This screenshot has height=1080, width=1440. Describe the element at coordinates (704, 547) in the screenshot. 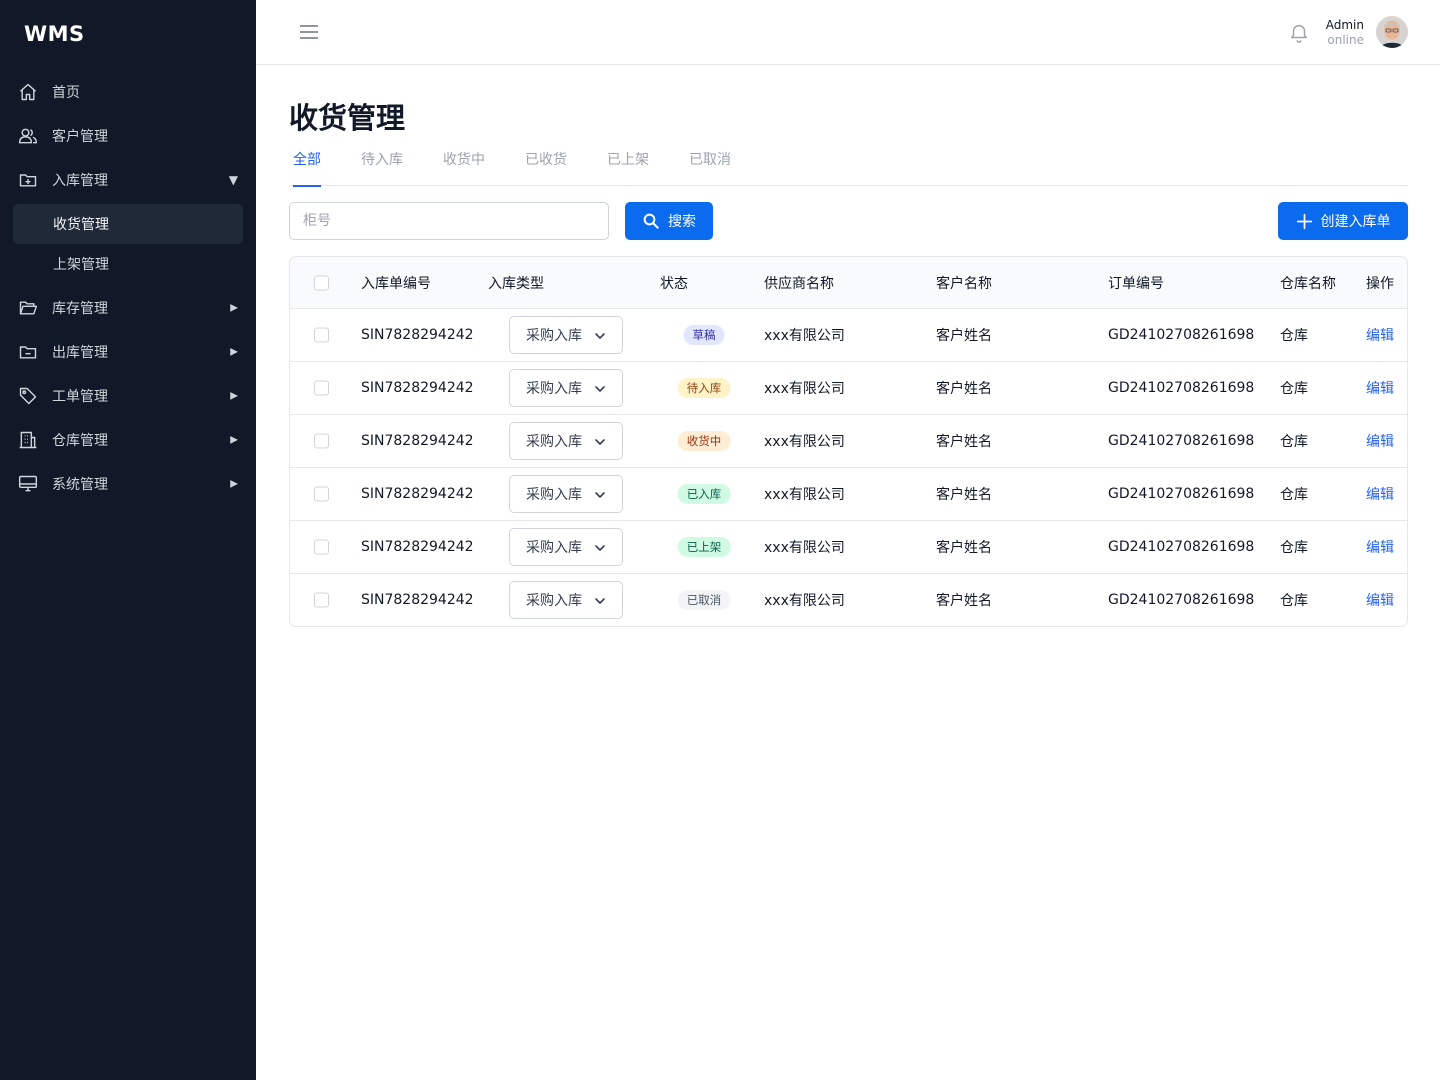

I see `status-badge: 已上架` at that location.